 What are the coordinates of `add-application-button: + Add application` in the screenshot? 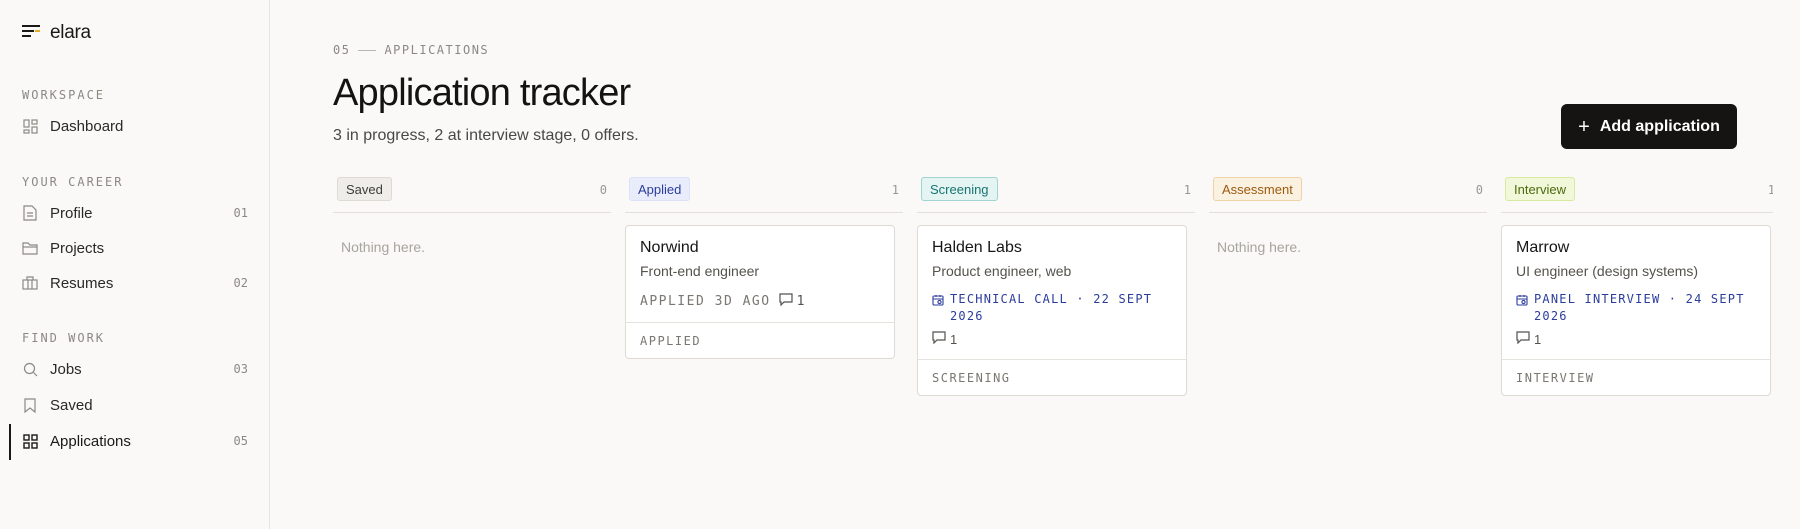 It's located at (1649, 126).